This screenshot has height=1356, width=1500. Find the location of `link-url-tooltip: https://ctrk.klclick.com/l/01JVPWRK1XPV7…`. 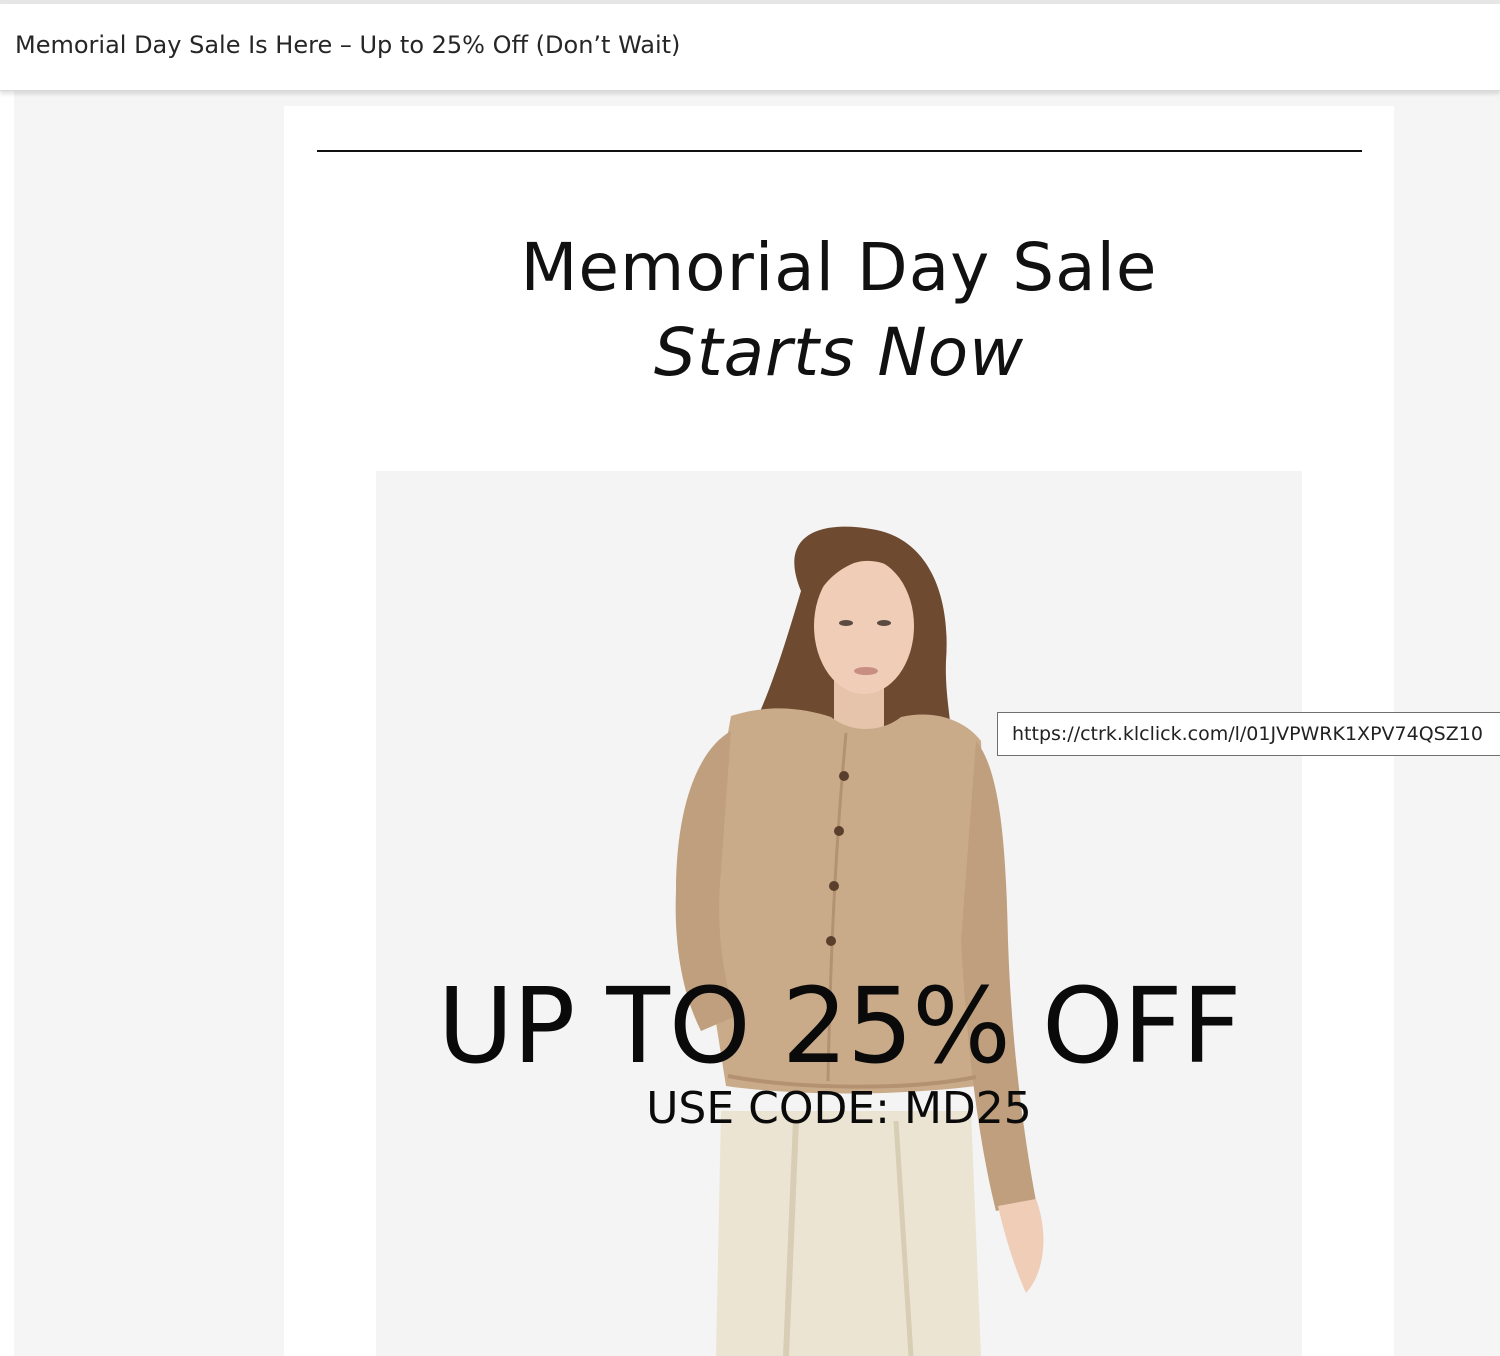

link-url-tooltip: https://ctrk.klclick.com/l/01JVPWRK1XPV7… is located at coordinates (1248, 734).